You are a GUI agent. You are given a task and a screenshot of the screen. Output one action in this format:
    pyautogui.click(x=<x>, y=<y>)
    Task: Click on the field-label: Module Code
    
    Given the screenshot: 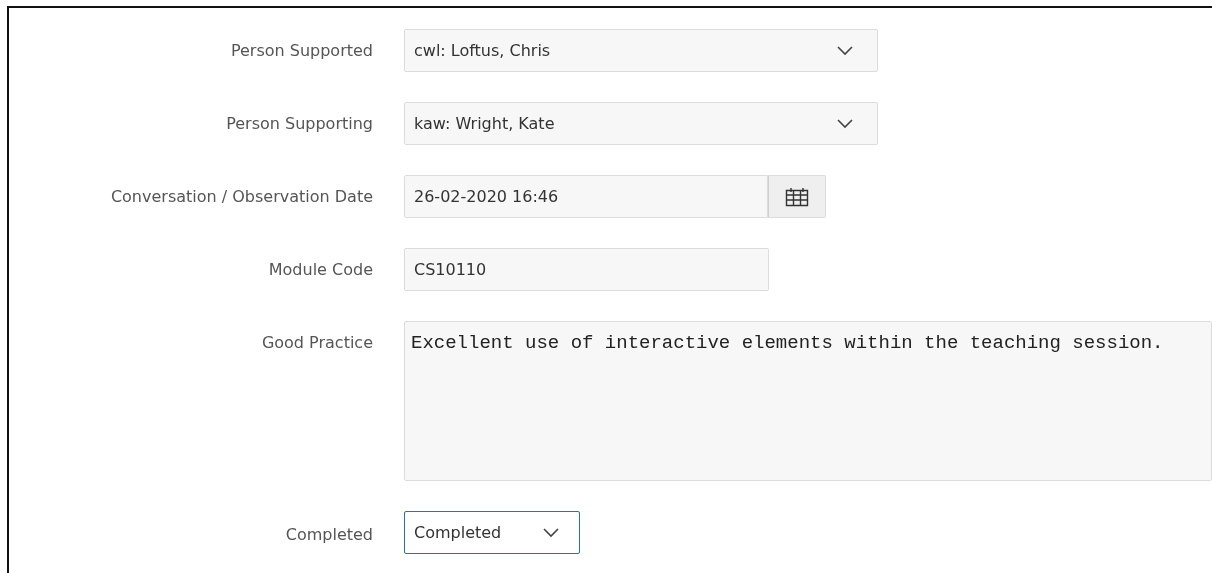 What is the action you would take?
    pyautogui.click(x=320, y=270)
    